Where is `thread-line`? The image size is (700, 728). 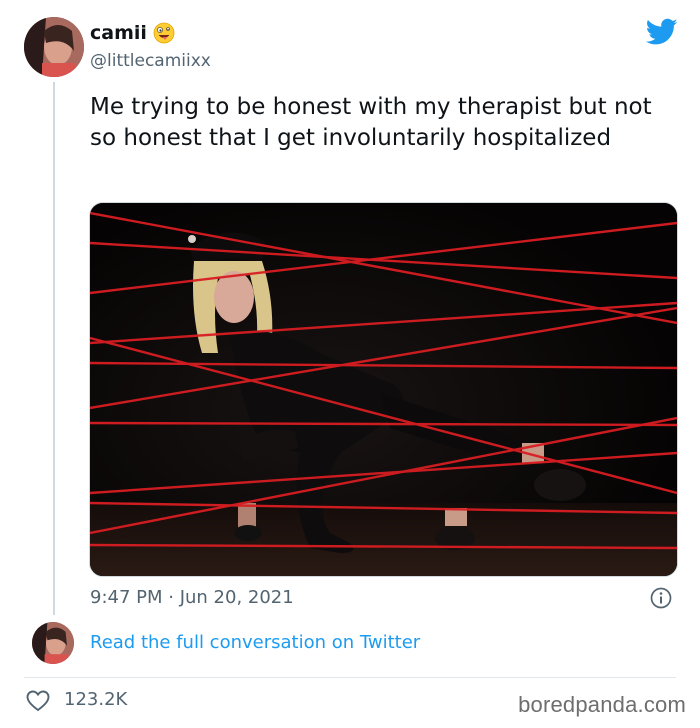
thread-line is located at coordinates (54, 348).